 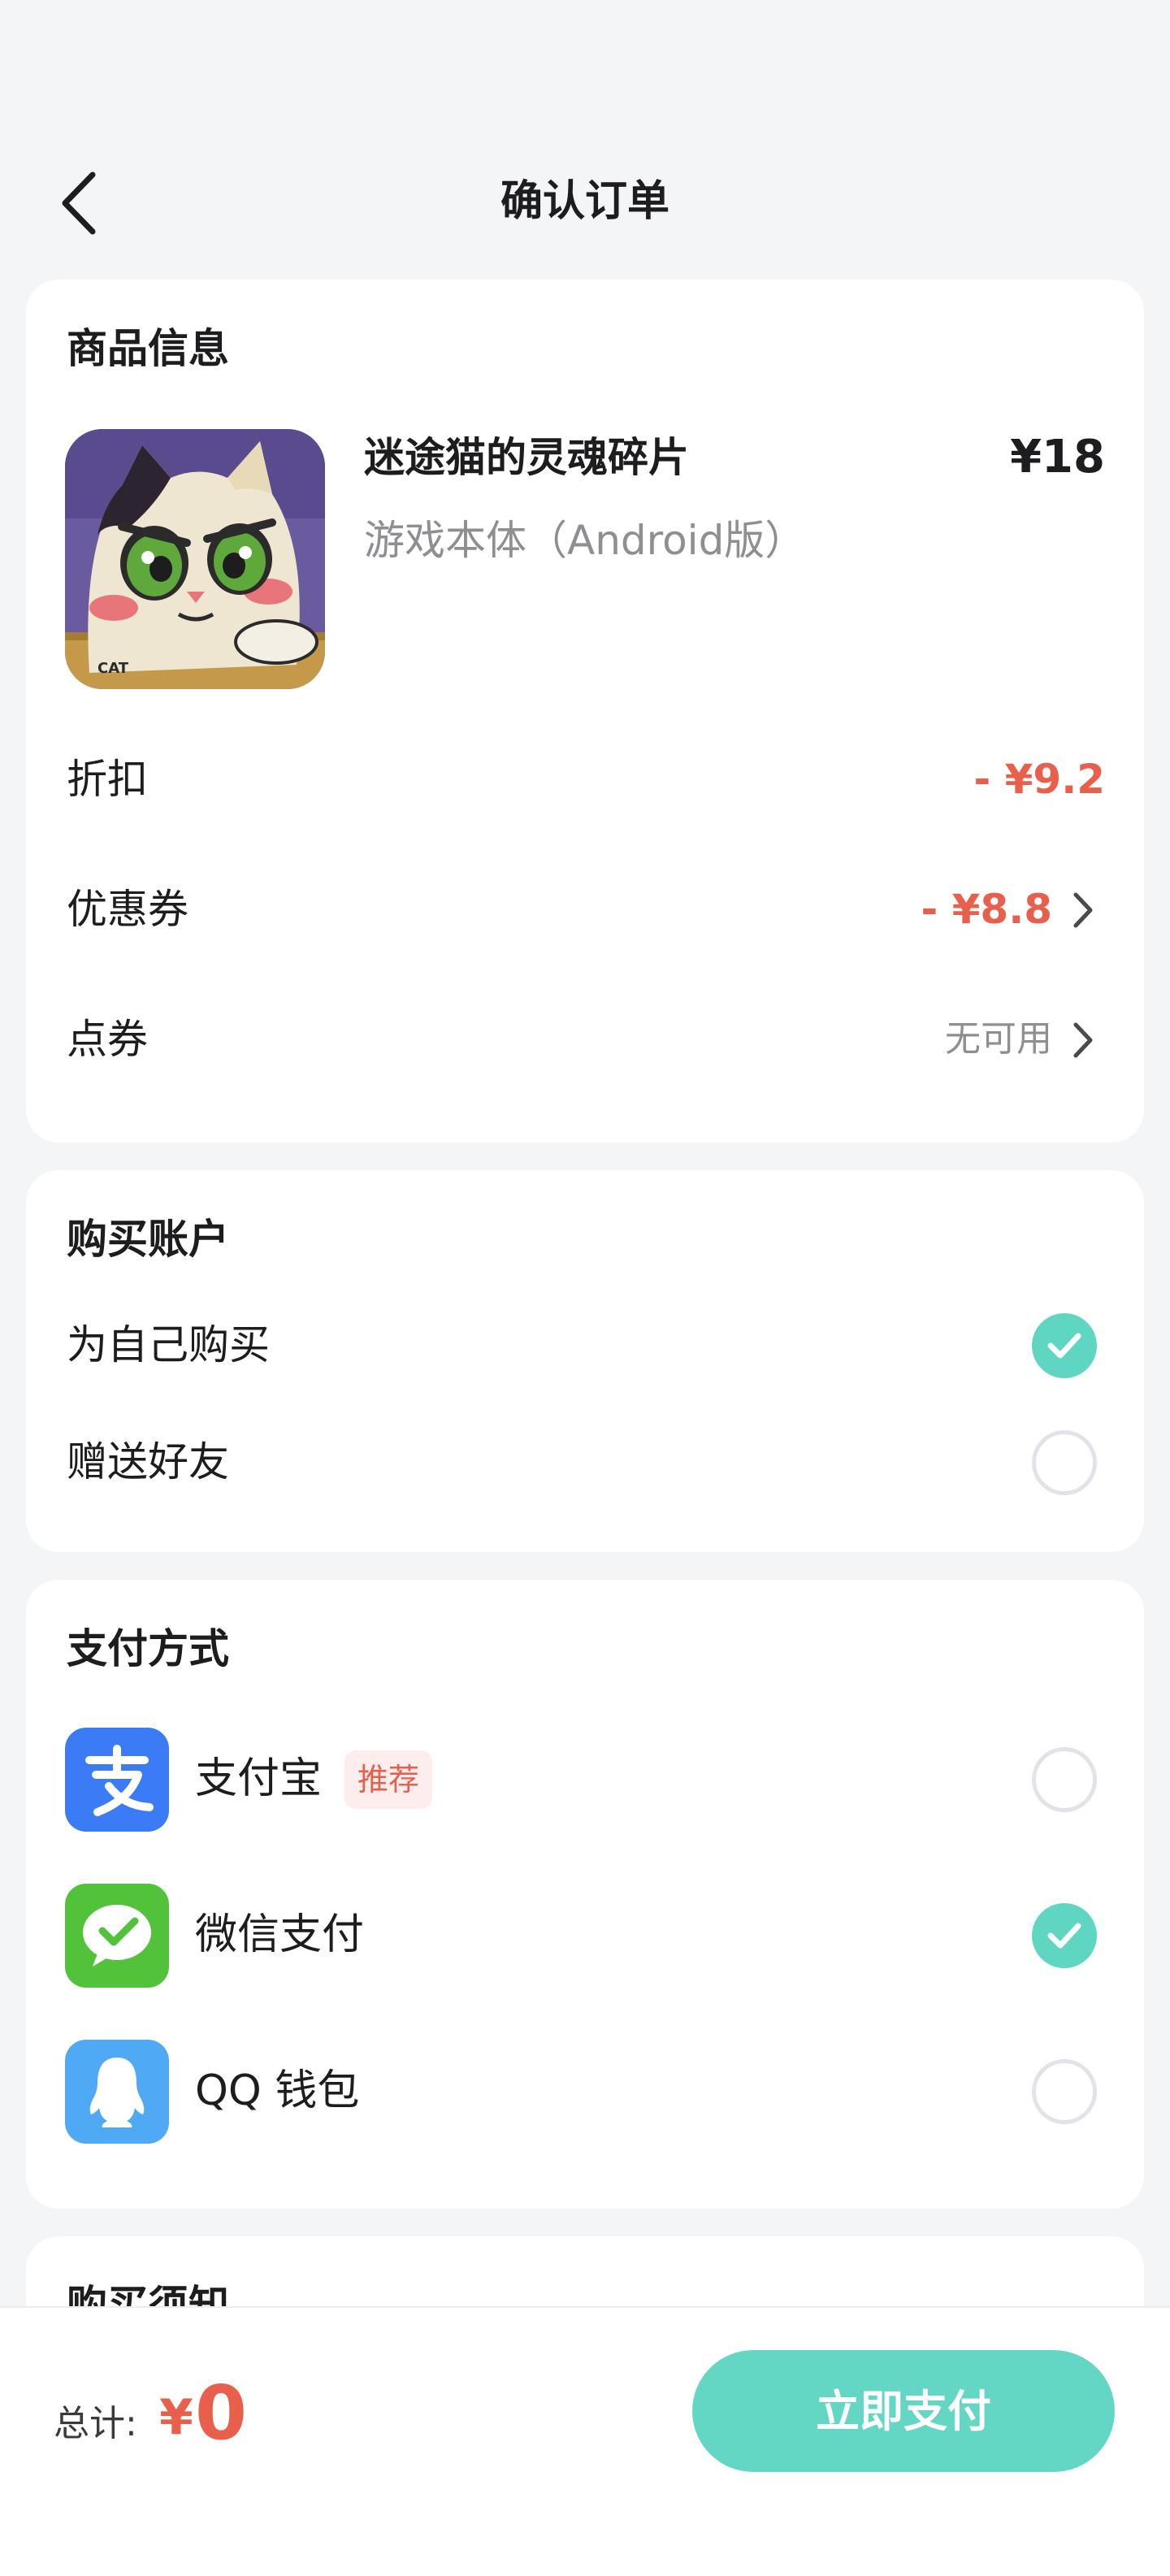 What do you see at coordinates (277, 2090) in the screenshot?
I see `qq-wallet-label: QQ 钱包` at bounding box center [277, 2090].